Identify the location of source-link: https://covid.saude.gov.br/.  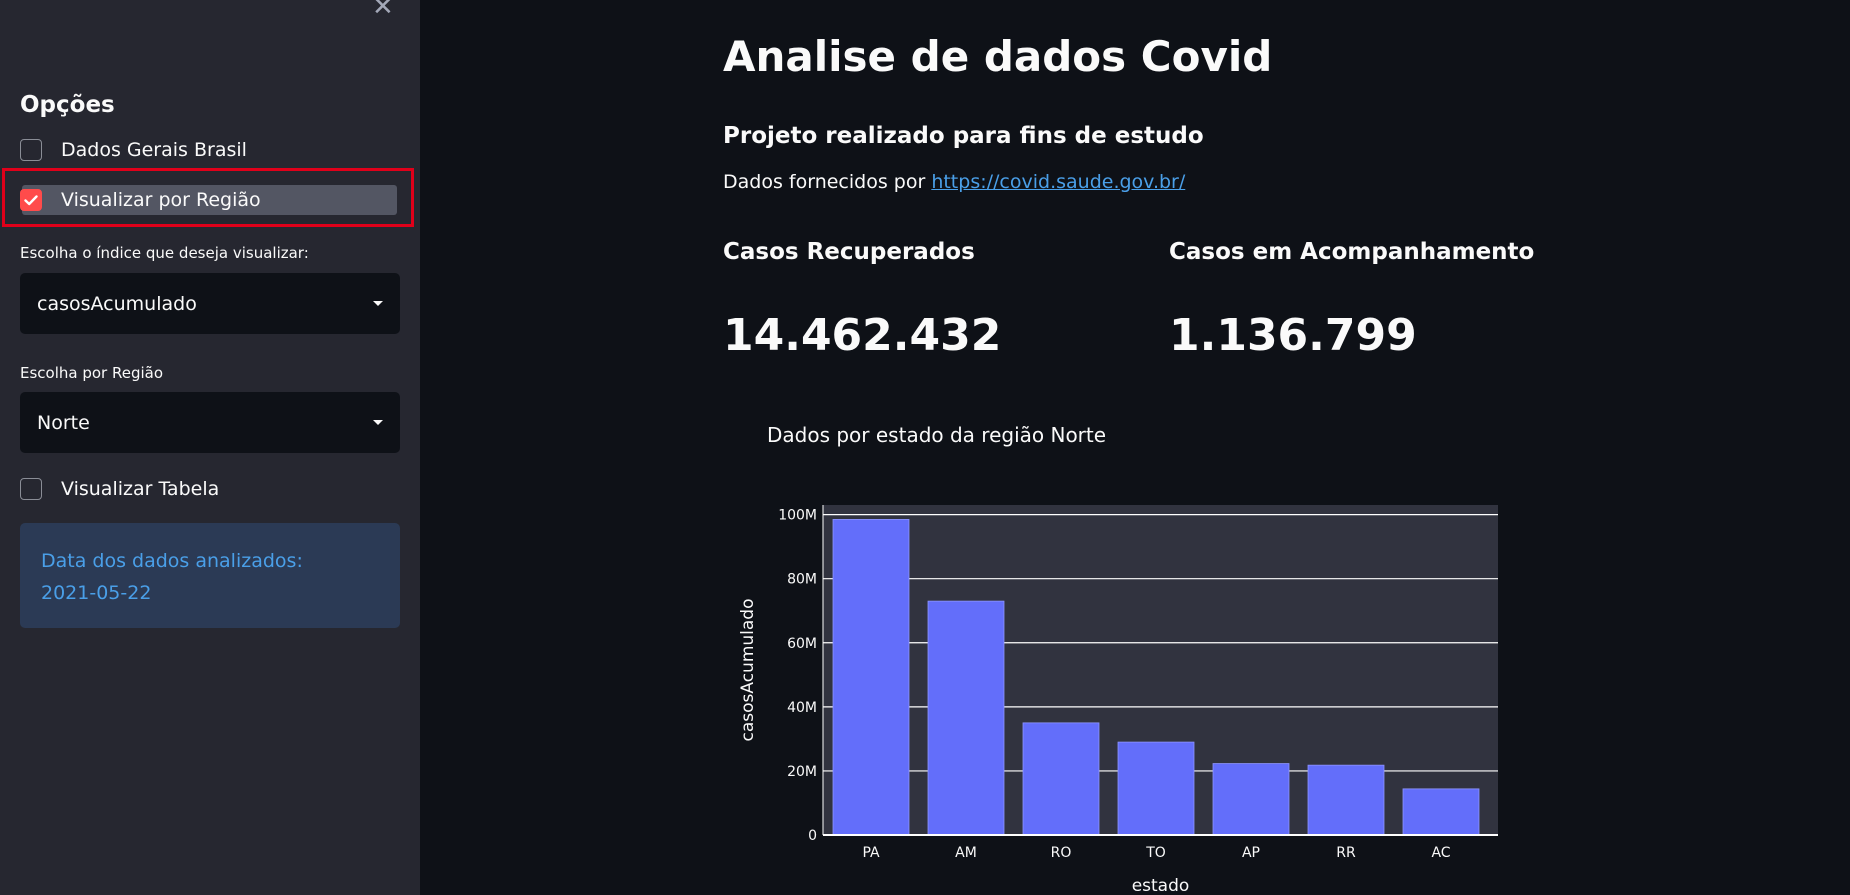
(1058, 182).